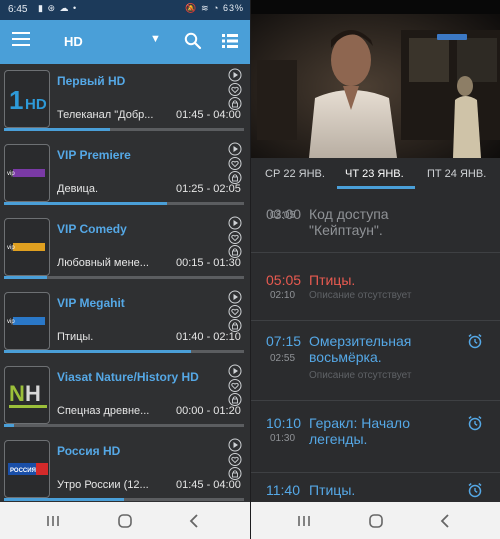 This screenshot has width=500, height=539. I want to click on app-toolbar: HD ▼, so click(125, 42).